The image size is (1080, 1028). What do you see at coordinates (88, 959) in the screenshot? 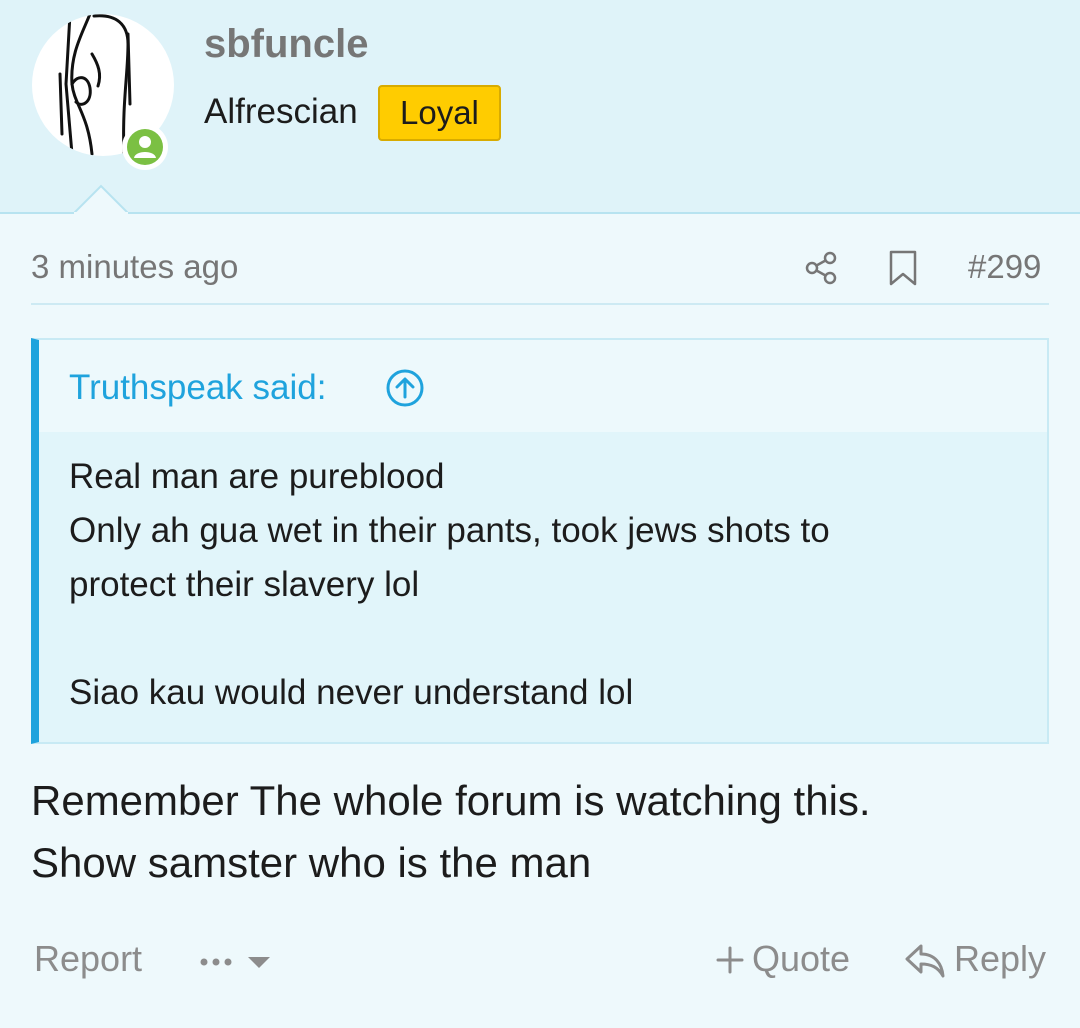
I see `report-link: Report` at bounding box center [88, 959].